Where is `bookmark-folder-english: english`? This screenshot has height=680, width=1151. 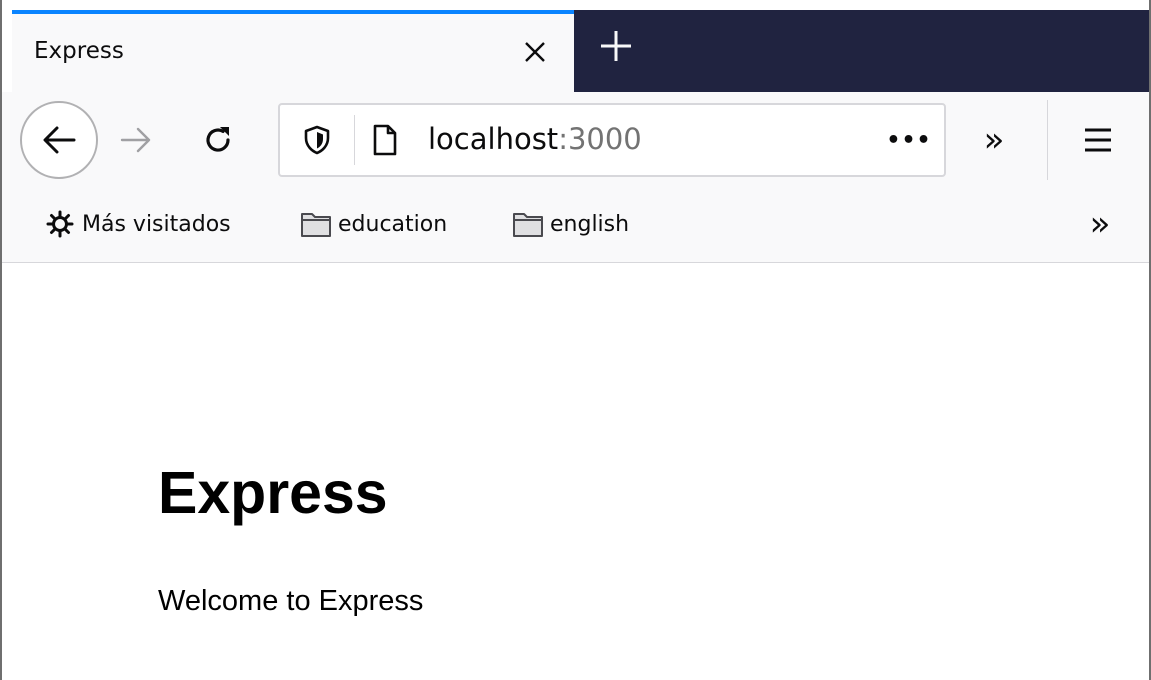 bookmark-folder-english: english is located at coordinates (570, 224).